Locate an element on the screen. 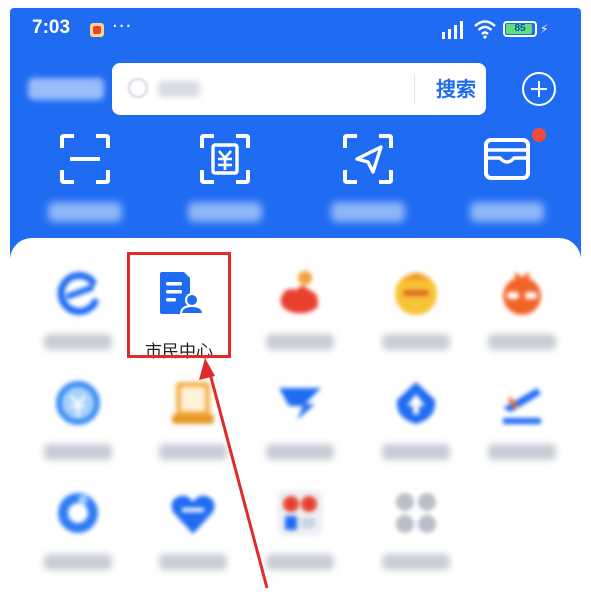  quick-action-travel is located at coordinates (368, 182).